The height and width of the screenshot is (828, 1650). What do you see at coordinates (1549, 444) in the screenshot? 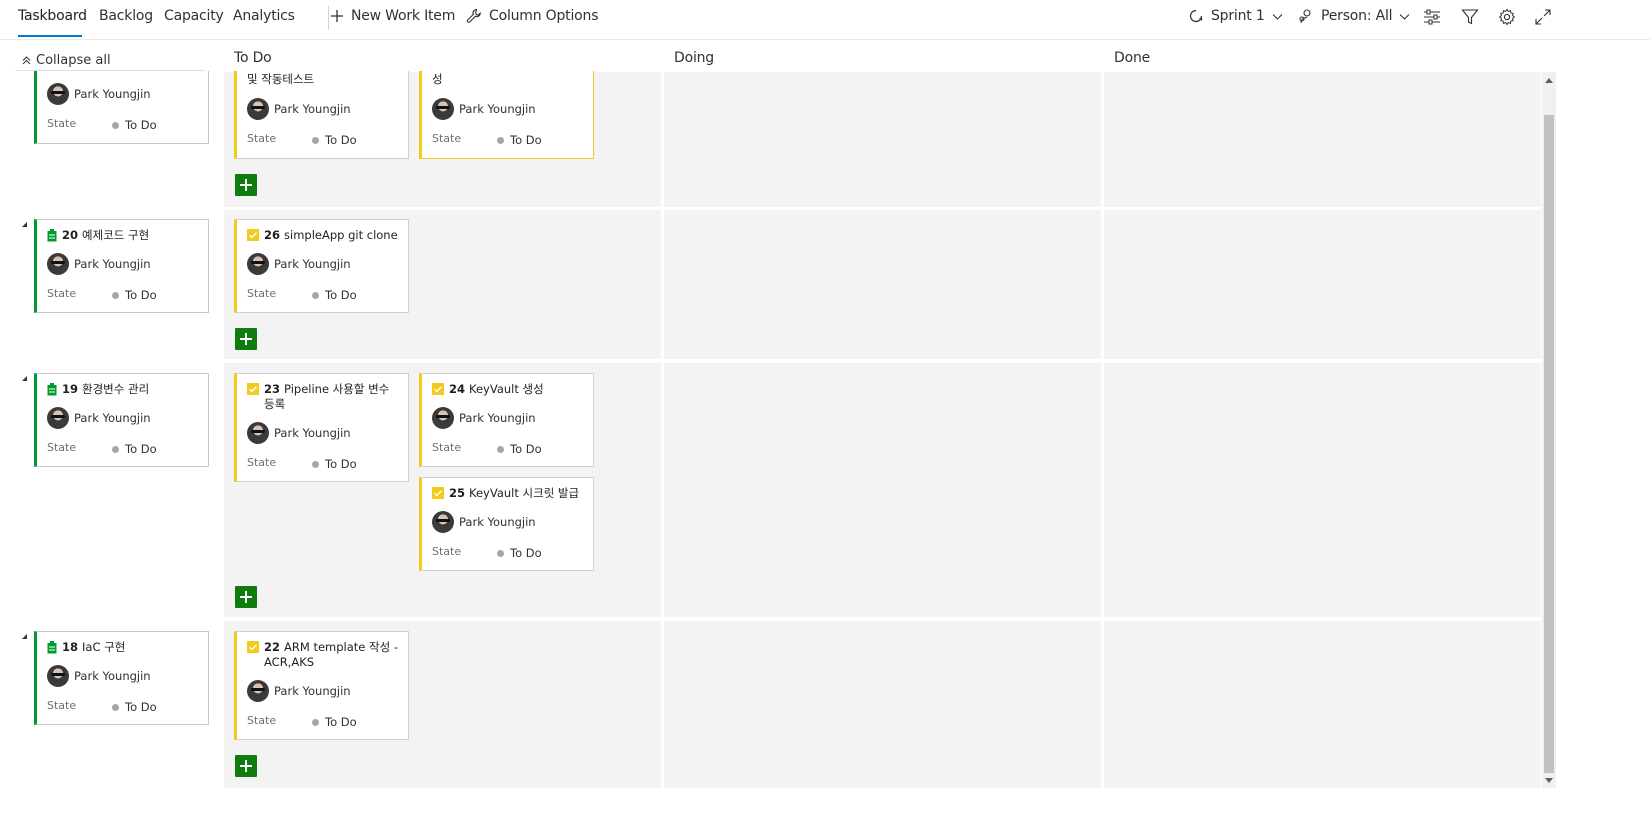
I see `scrollbar-thumb` at bounding box center [1549, 444].